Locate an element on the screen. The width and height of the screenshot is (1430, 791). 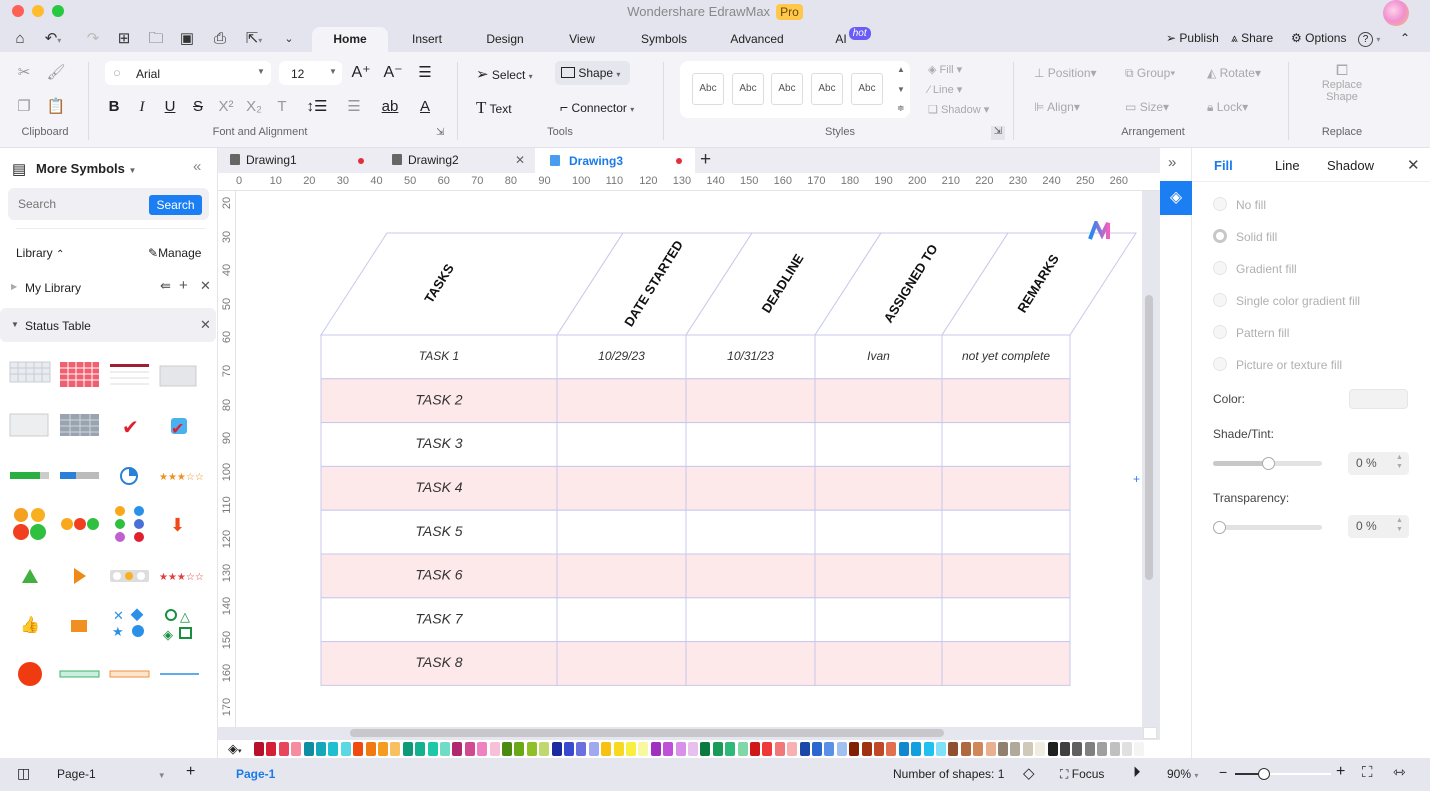
table-symbol-gray is located at coordinates (30, 372).